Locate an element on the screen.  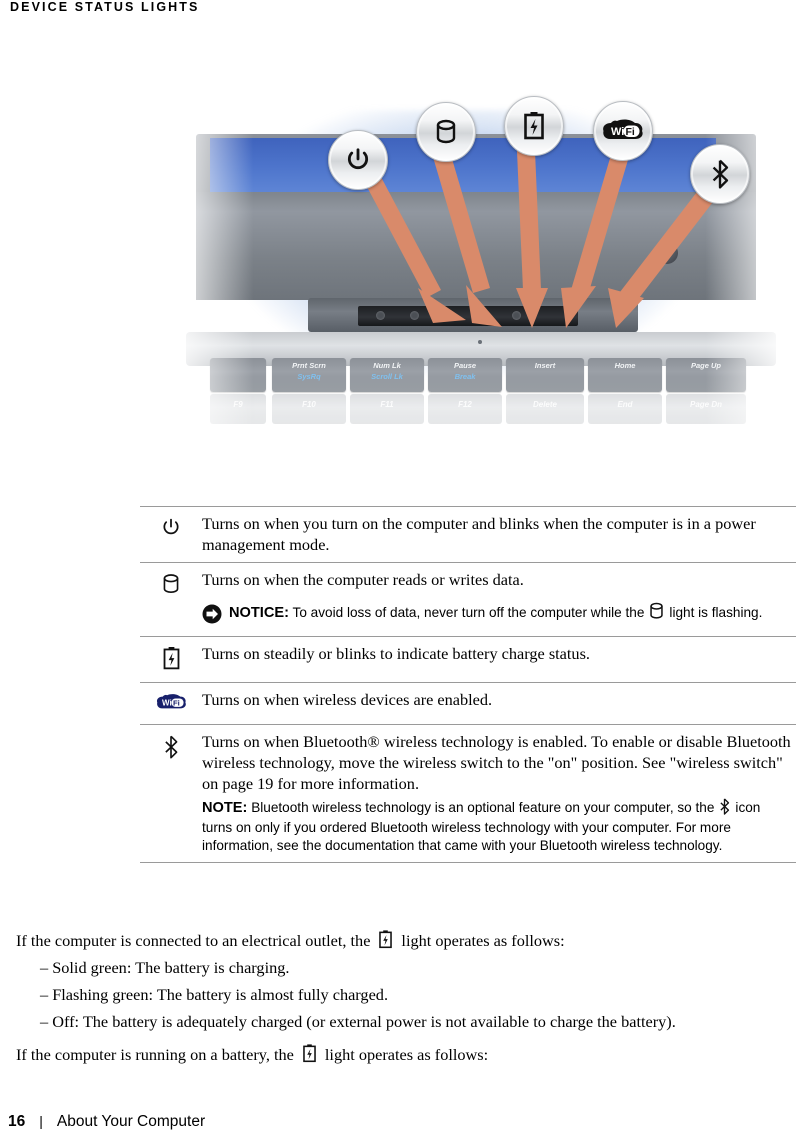
callout-wifi: Wi Fi is located at coordinates (623, 131).